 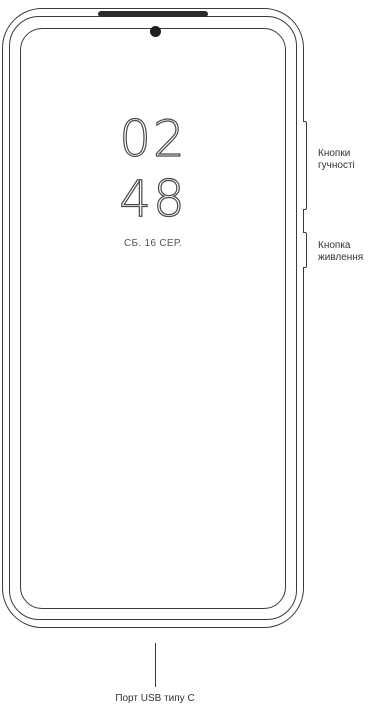 What do you see at coordinates (305, 165) in the screenshot?
I see `volume-button` at bounding box center [305, 165].